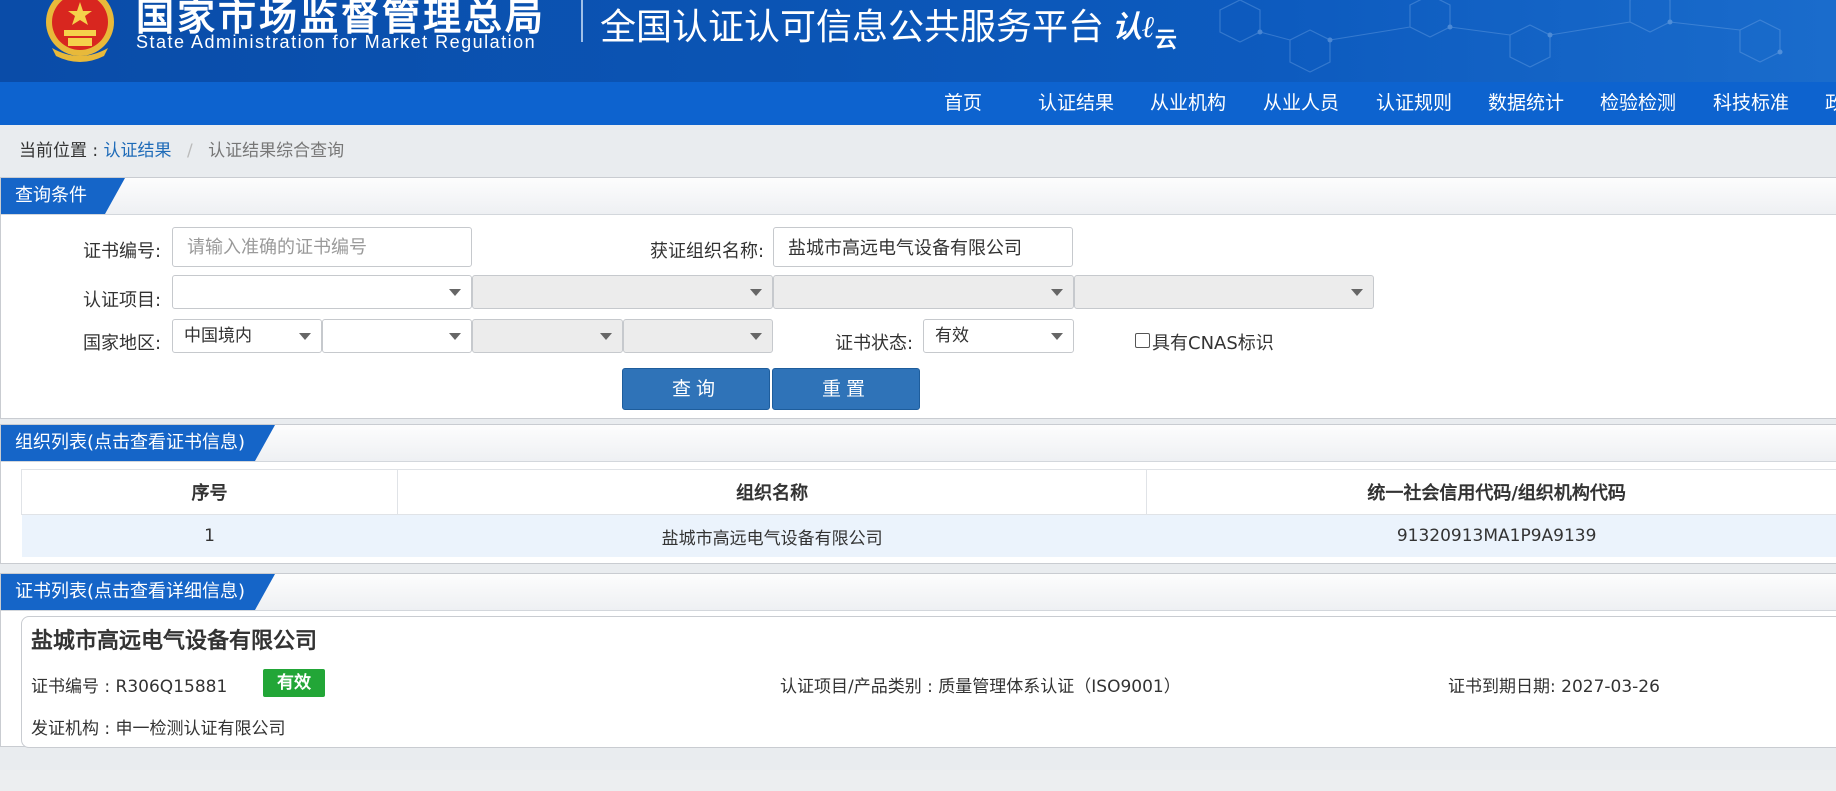 The height and width of the screenshot is (791, 1836). What do you see at coordinates (122, 343) in the screenshot?
I see `region-label: 国家地区:` at bounding box center [122, 343].